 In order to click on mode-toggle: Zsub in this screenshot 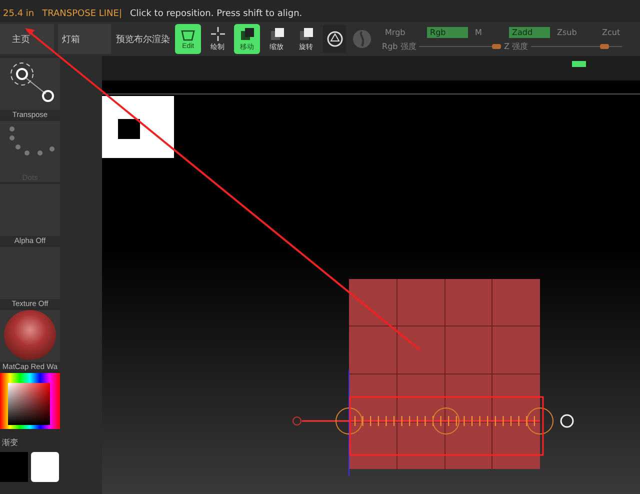, I will do `click(575, 32)`.